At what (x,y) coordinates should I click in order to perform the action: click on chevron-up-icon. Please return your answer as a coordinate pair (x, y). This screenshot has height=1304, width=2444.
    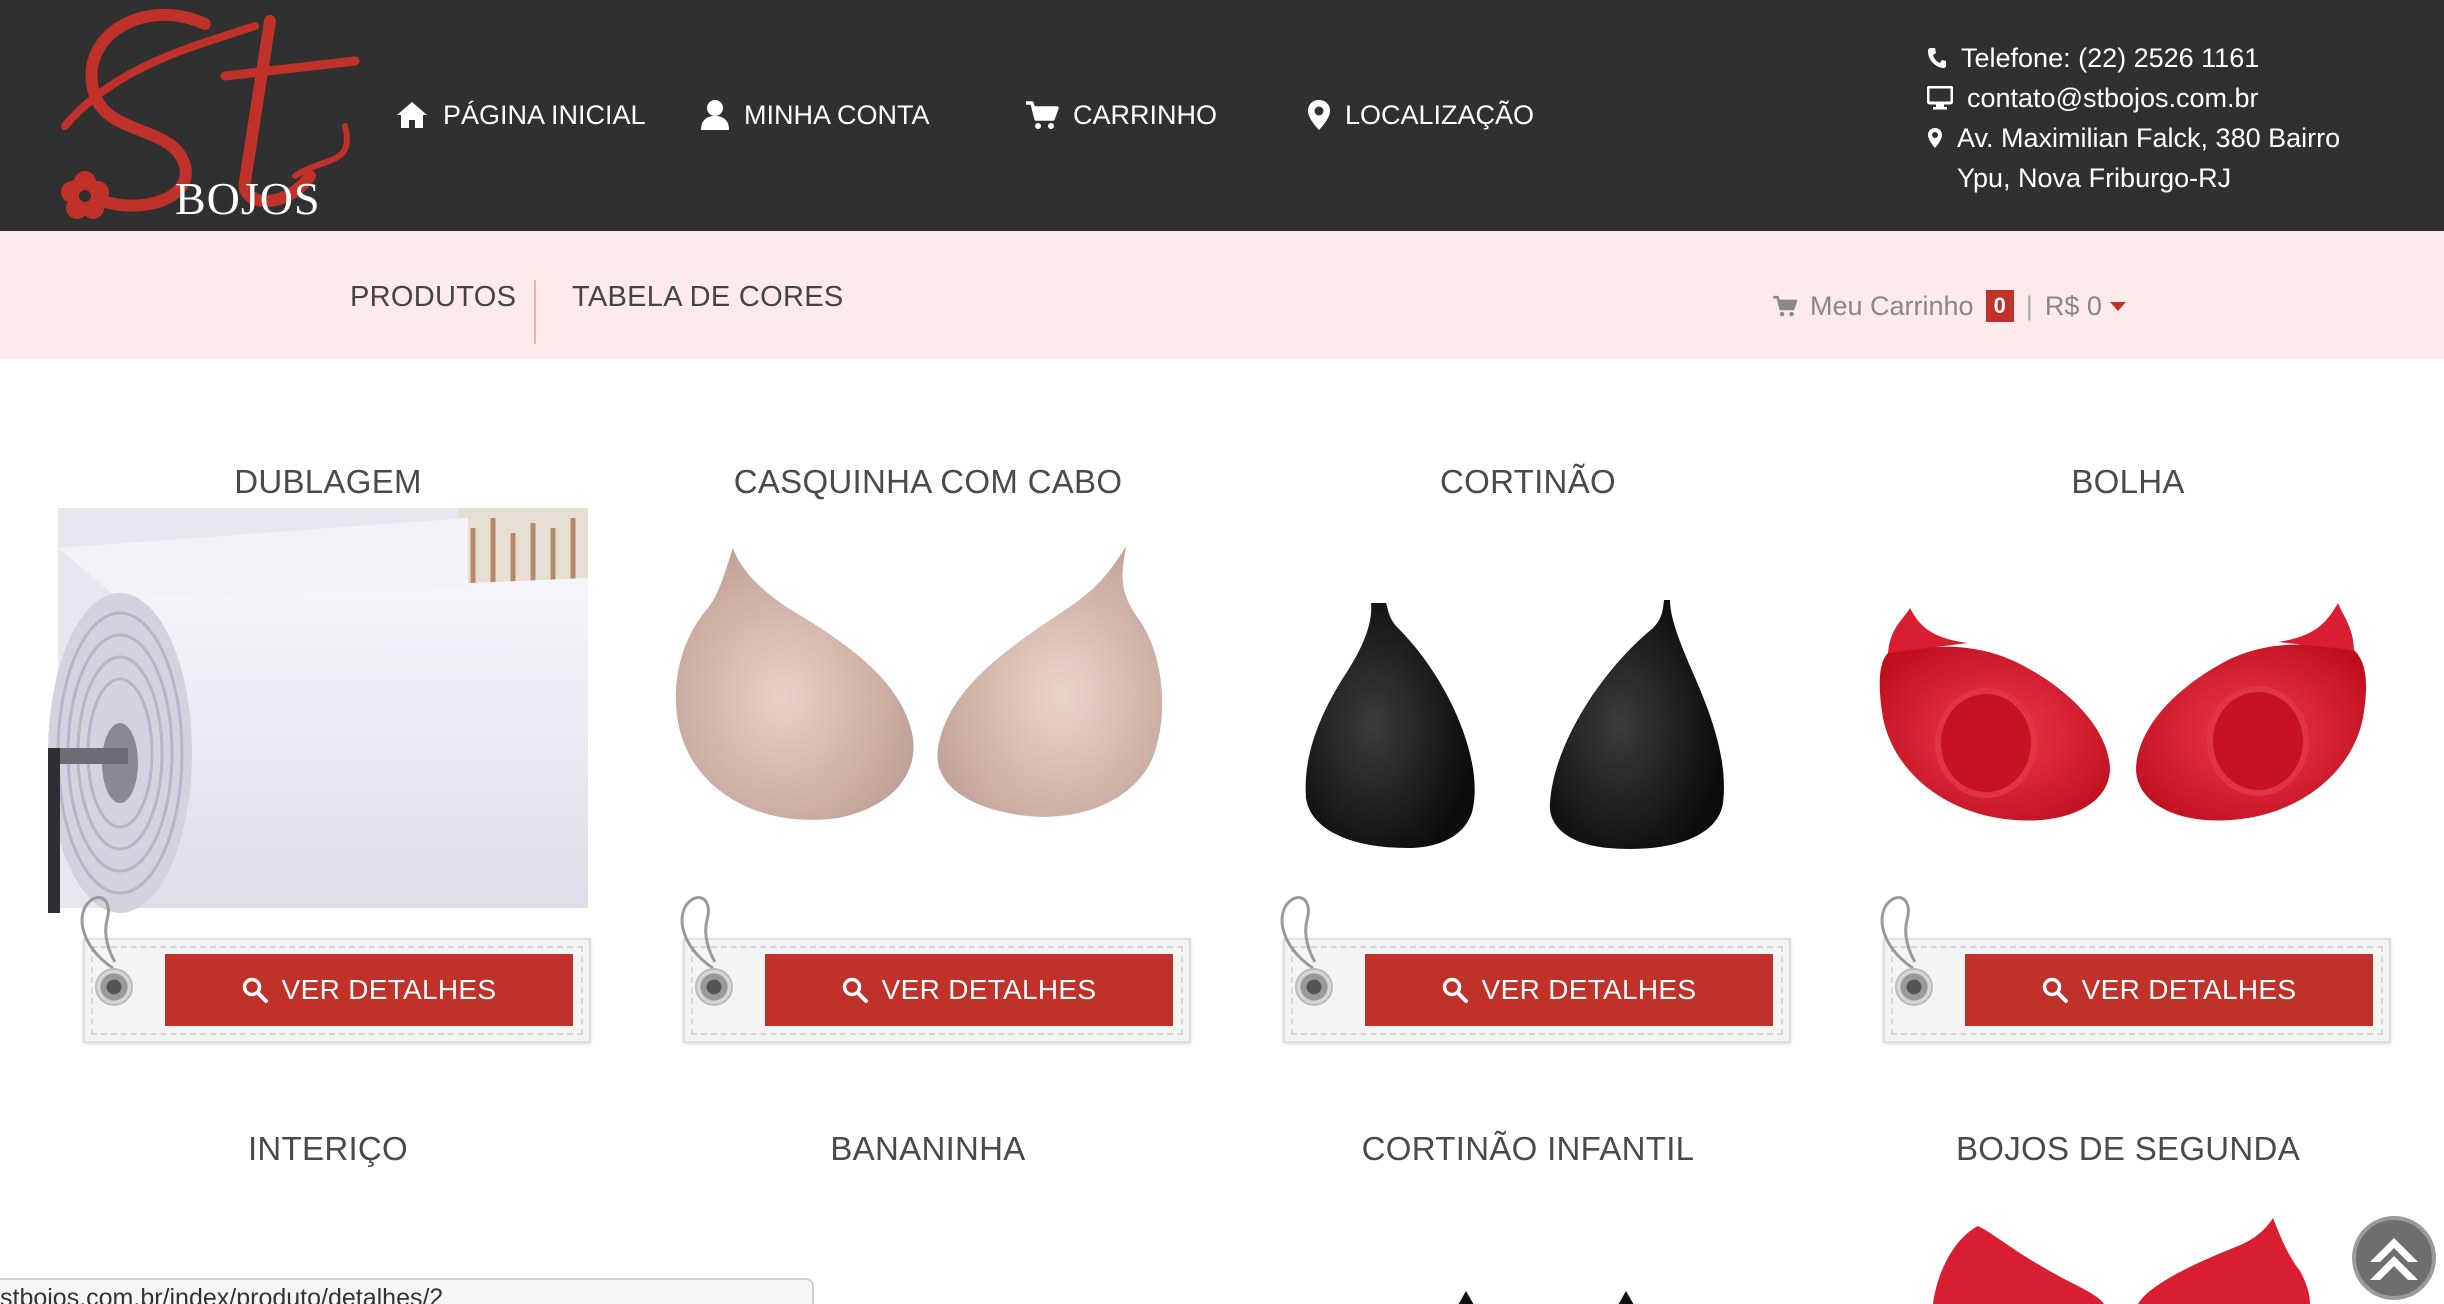
    Looking at the image, I should click on (2394, 1259).